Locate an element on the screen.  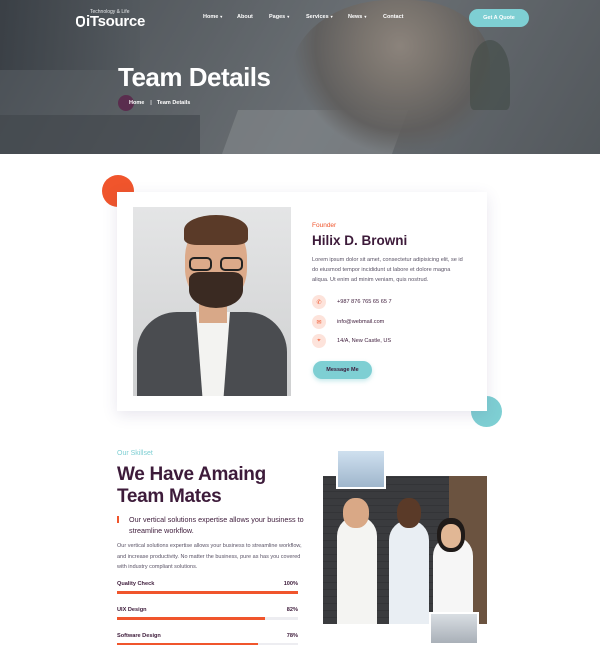
office-photo-small is located at coordinates (361, 469).